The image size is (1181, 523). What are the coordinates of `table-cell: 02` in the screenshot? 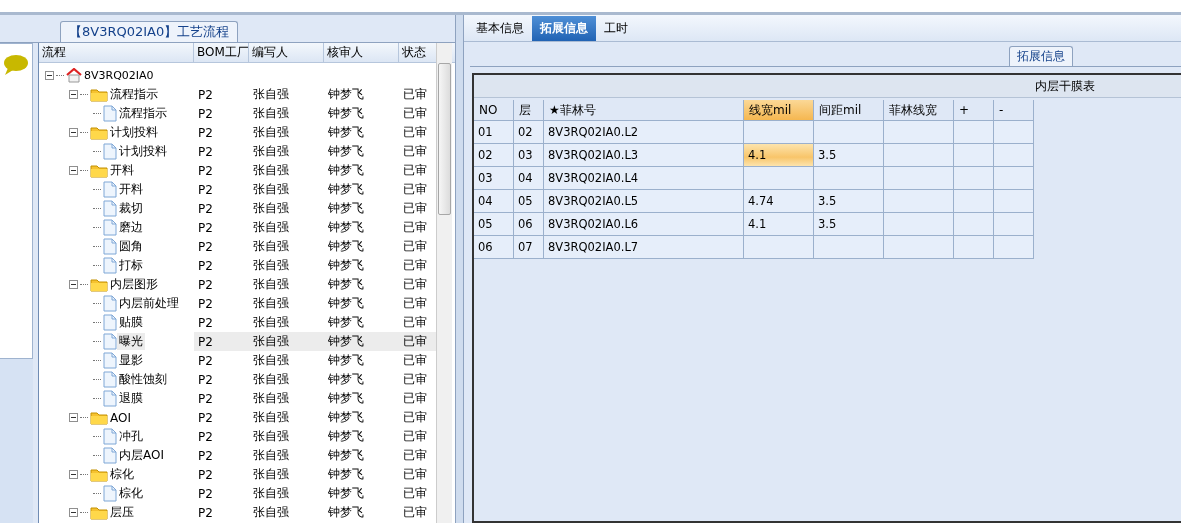 It's located at (494, 155).